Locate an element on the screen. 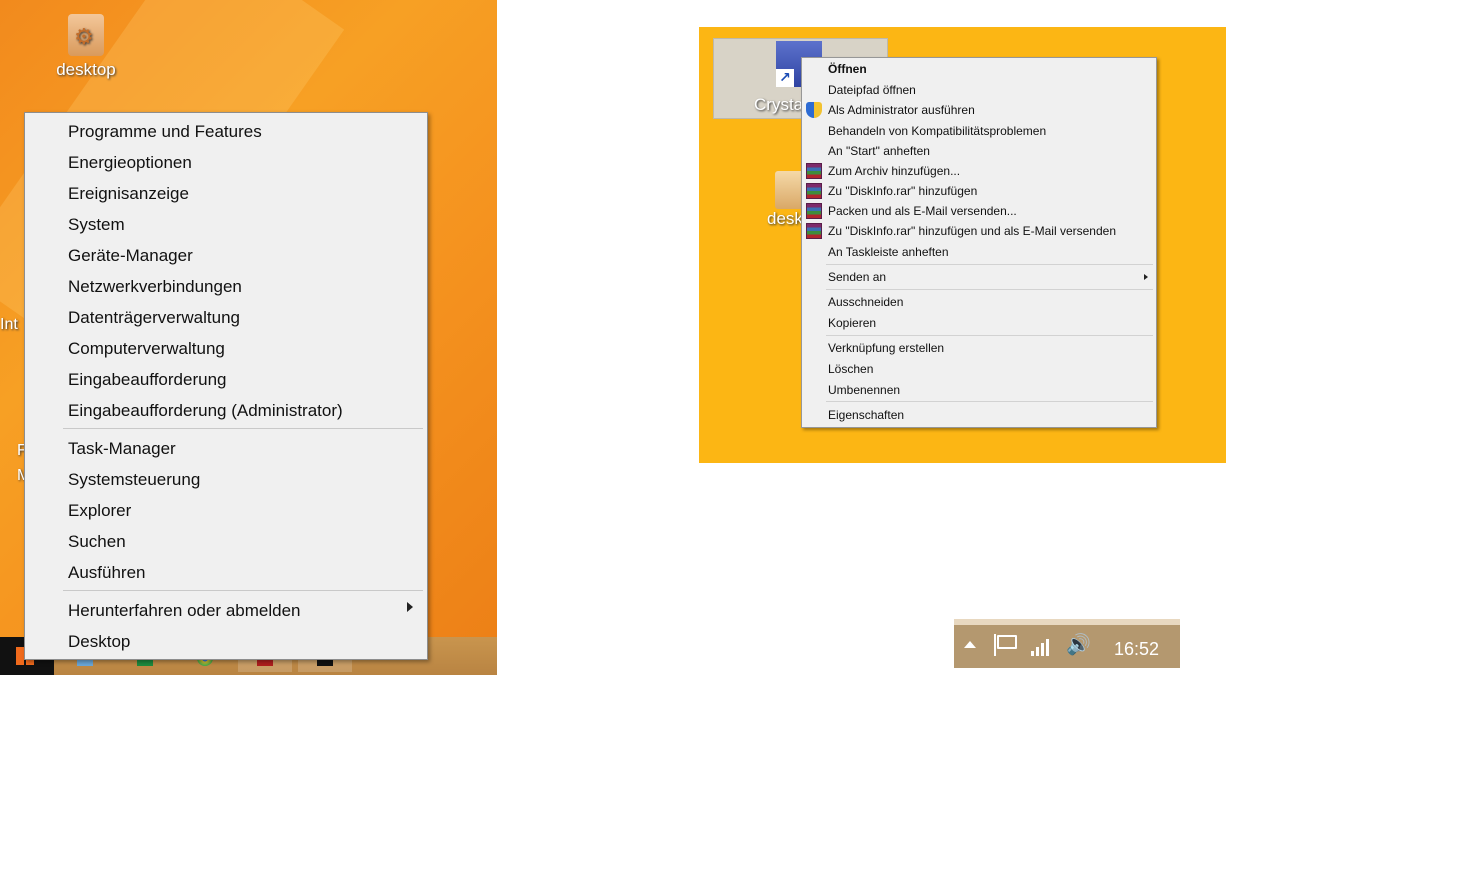  menu-programs-features: Programme und Features is located at coordinates (238, 131).